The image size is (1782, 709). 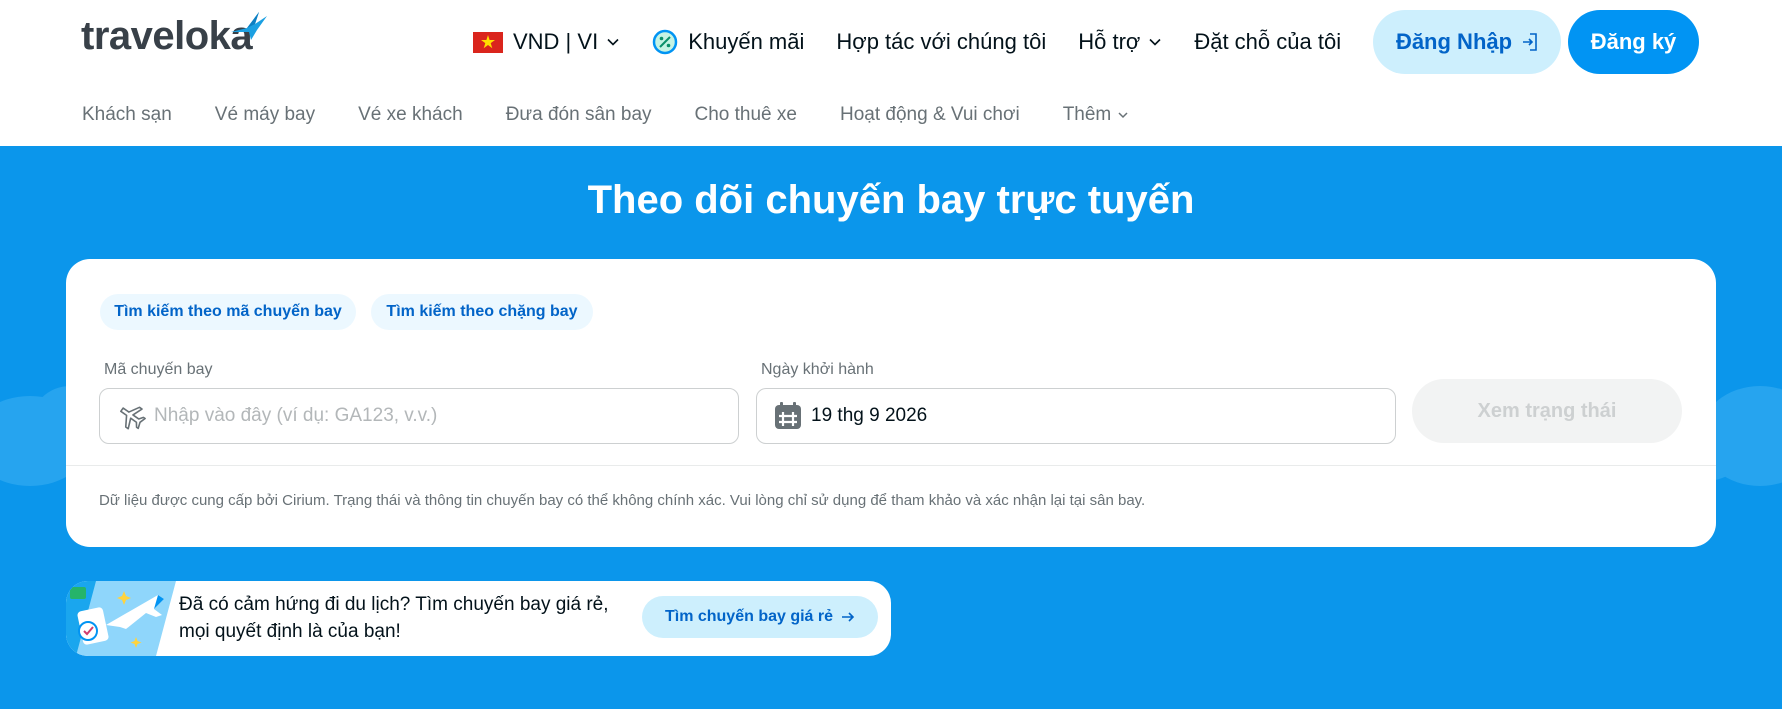 I want to click on promo-link: Khuyến mãi, so click(x=728, y=42).